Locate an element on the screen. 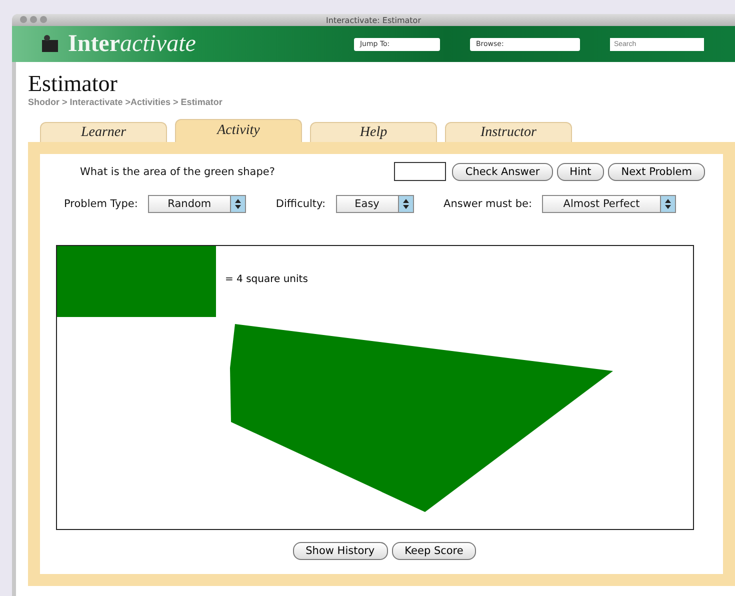 The height and width of the screenshot is (596, 735). logo-icon is located at coordinates (50, 44).